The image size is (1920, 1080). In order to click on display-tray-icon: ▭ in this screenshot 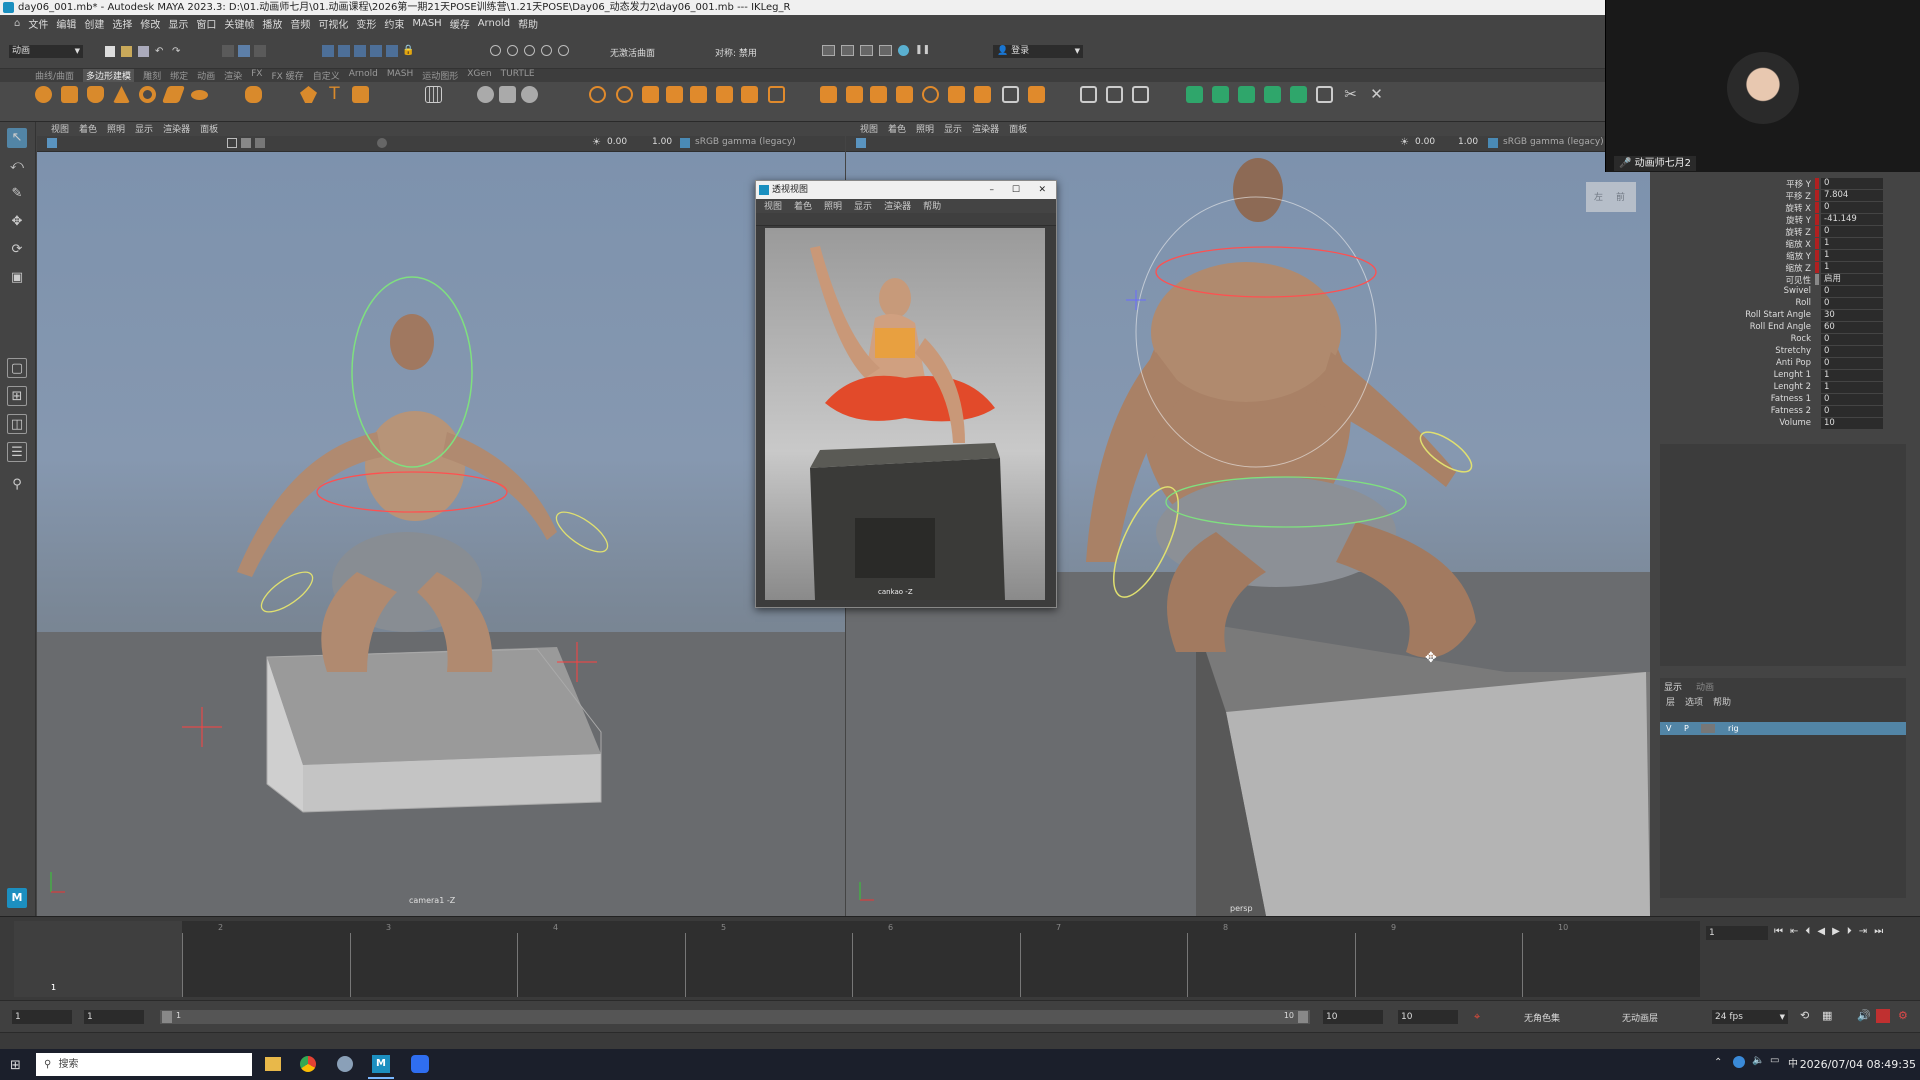, I will do `click(1774, 1060)`.